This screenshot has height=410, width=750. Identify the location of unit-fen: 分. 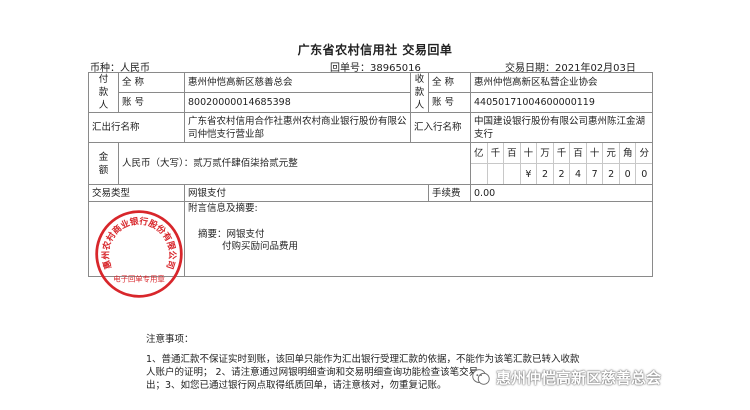
(643, 153).